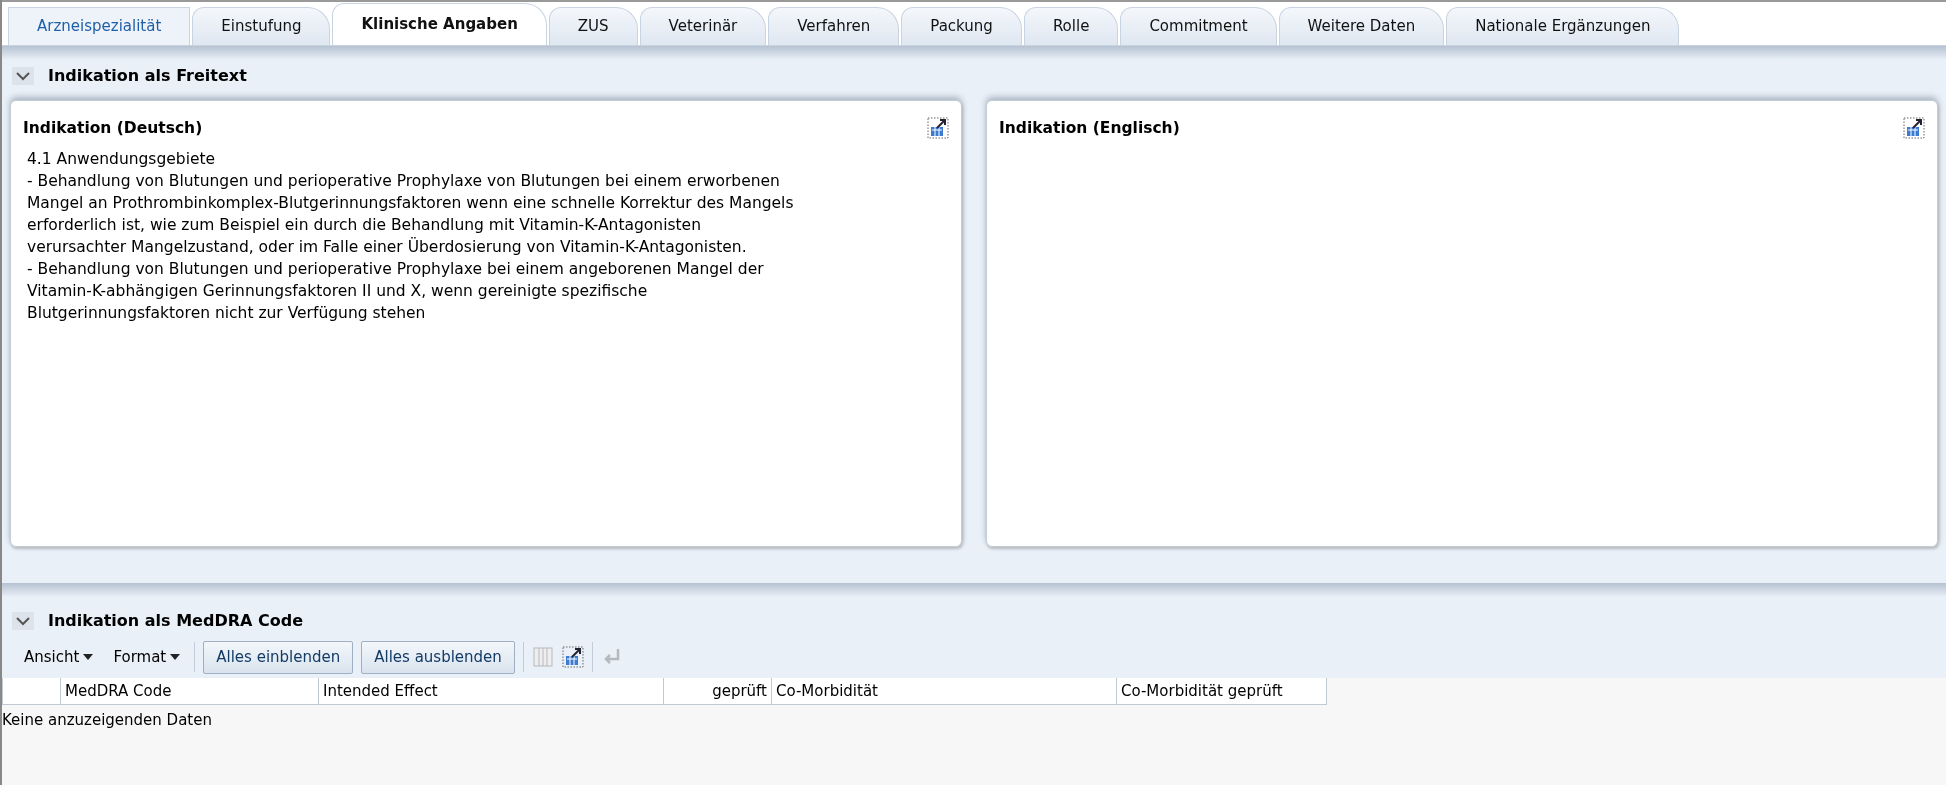  I want to click on tab: Einstufung, so click(261, 26).